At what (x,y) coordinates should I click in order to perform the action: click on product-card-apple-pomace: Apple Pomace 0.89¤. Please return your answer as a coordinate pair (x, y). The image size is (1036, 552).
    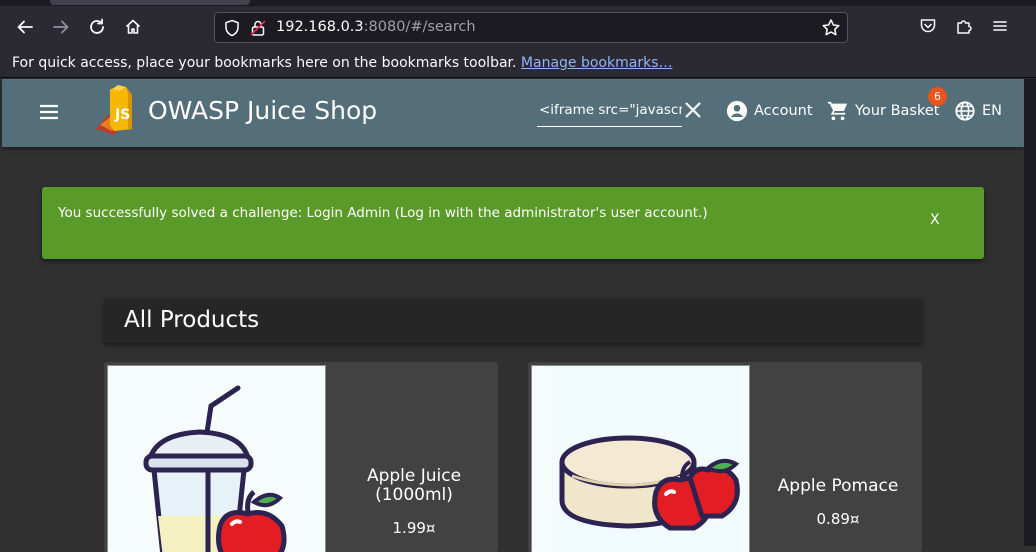
    Looking at the image, I should click on (725, 457).